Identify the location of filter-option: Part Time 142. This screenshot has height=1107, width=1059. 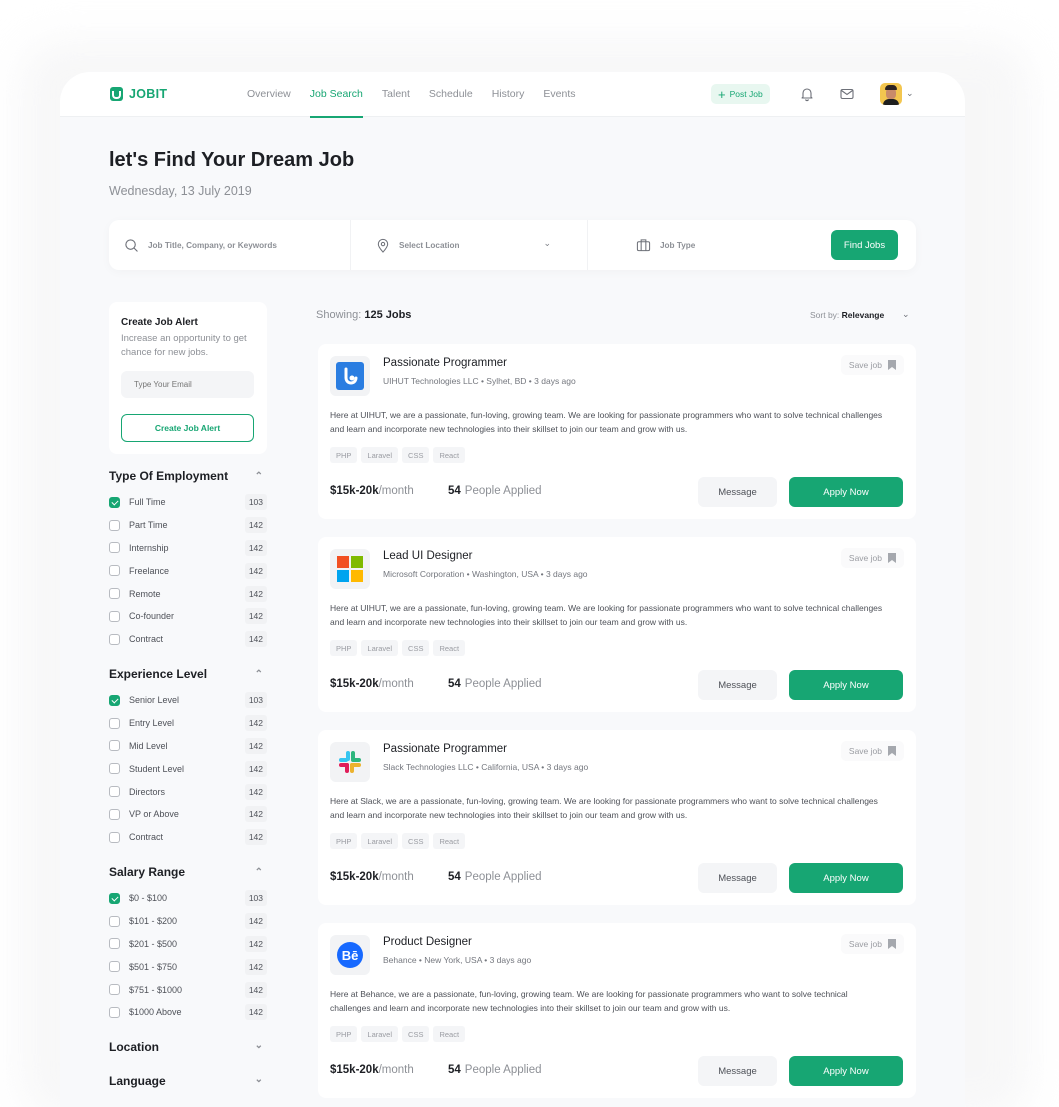
(188, 525).